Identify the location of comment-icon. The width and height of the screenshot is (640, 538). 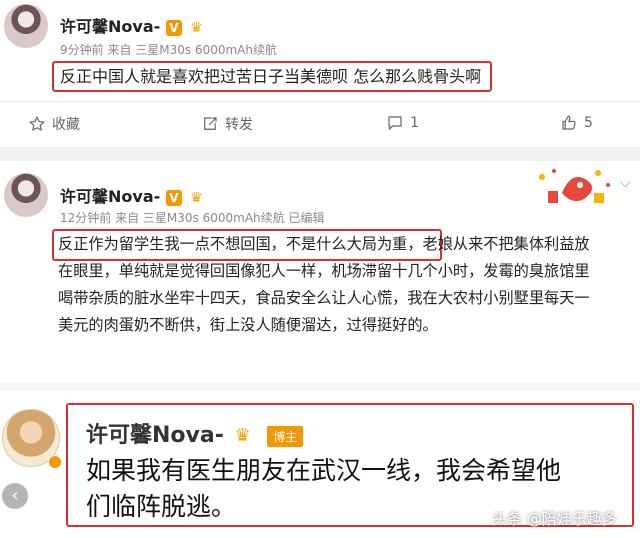
(395, 123).